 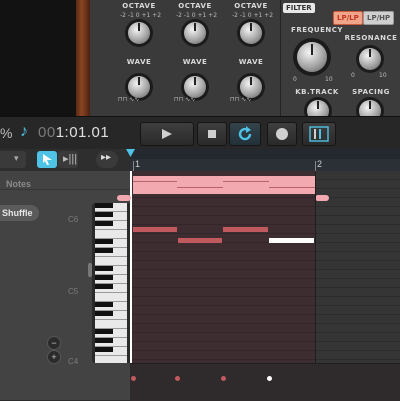 I want to click on split-tool: ▸|||, so click(x=68, y=159).